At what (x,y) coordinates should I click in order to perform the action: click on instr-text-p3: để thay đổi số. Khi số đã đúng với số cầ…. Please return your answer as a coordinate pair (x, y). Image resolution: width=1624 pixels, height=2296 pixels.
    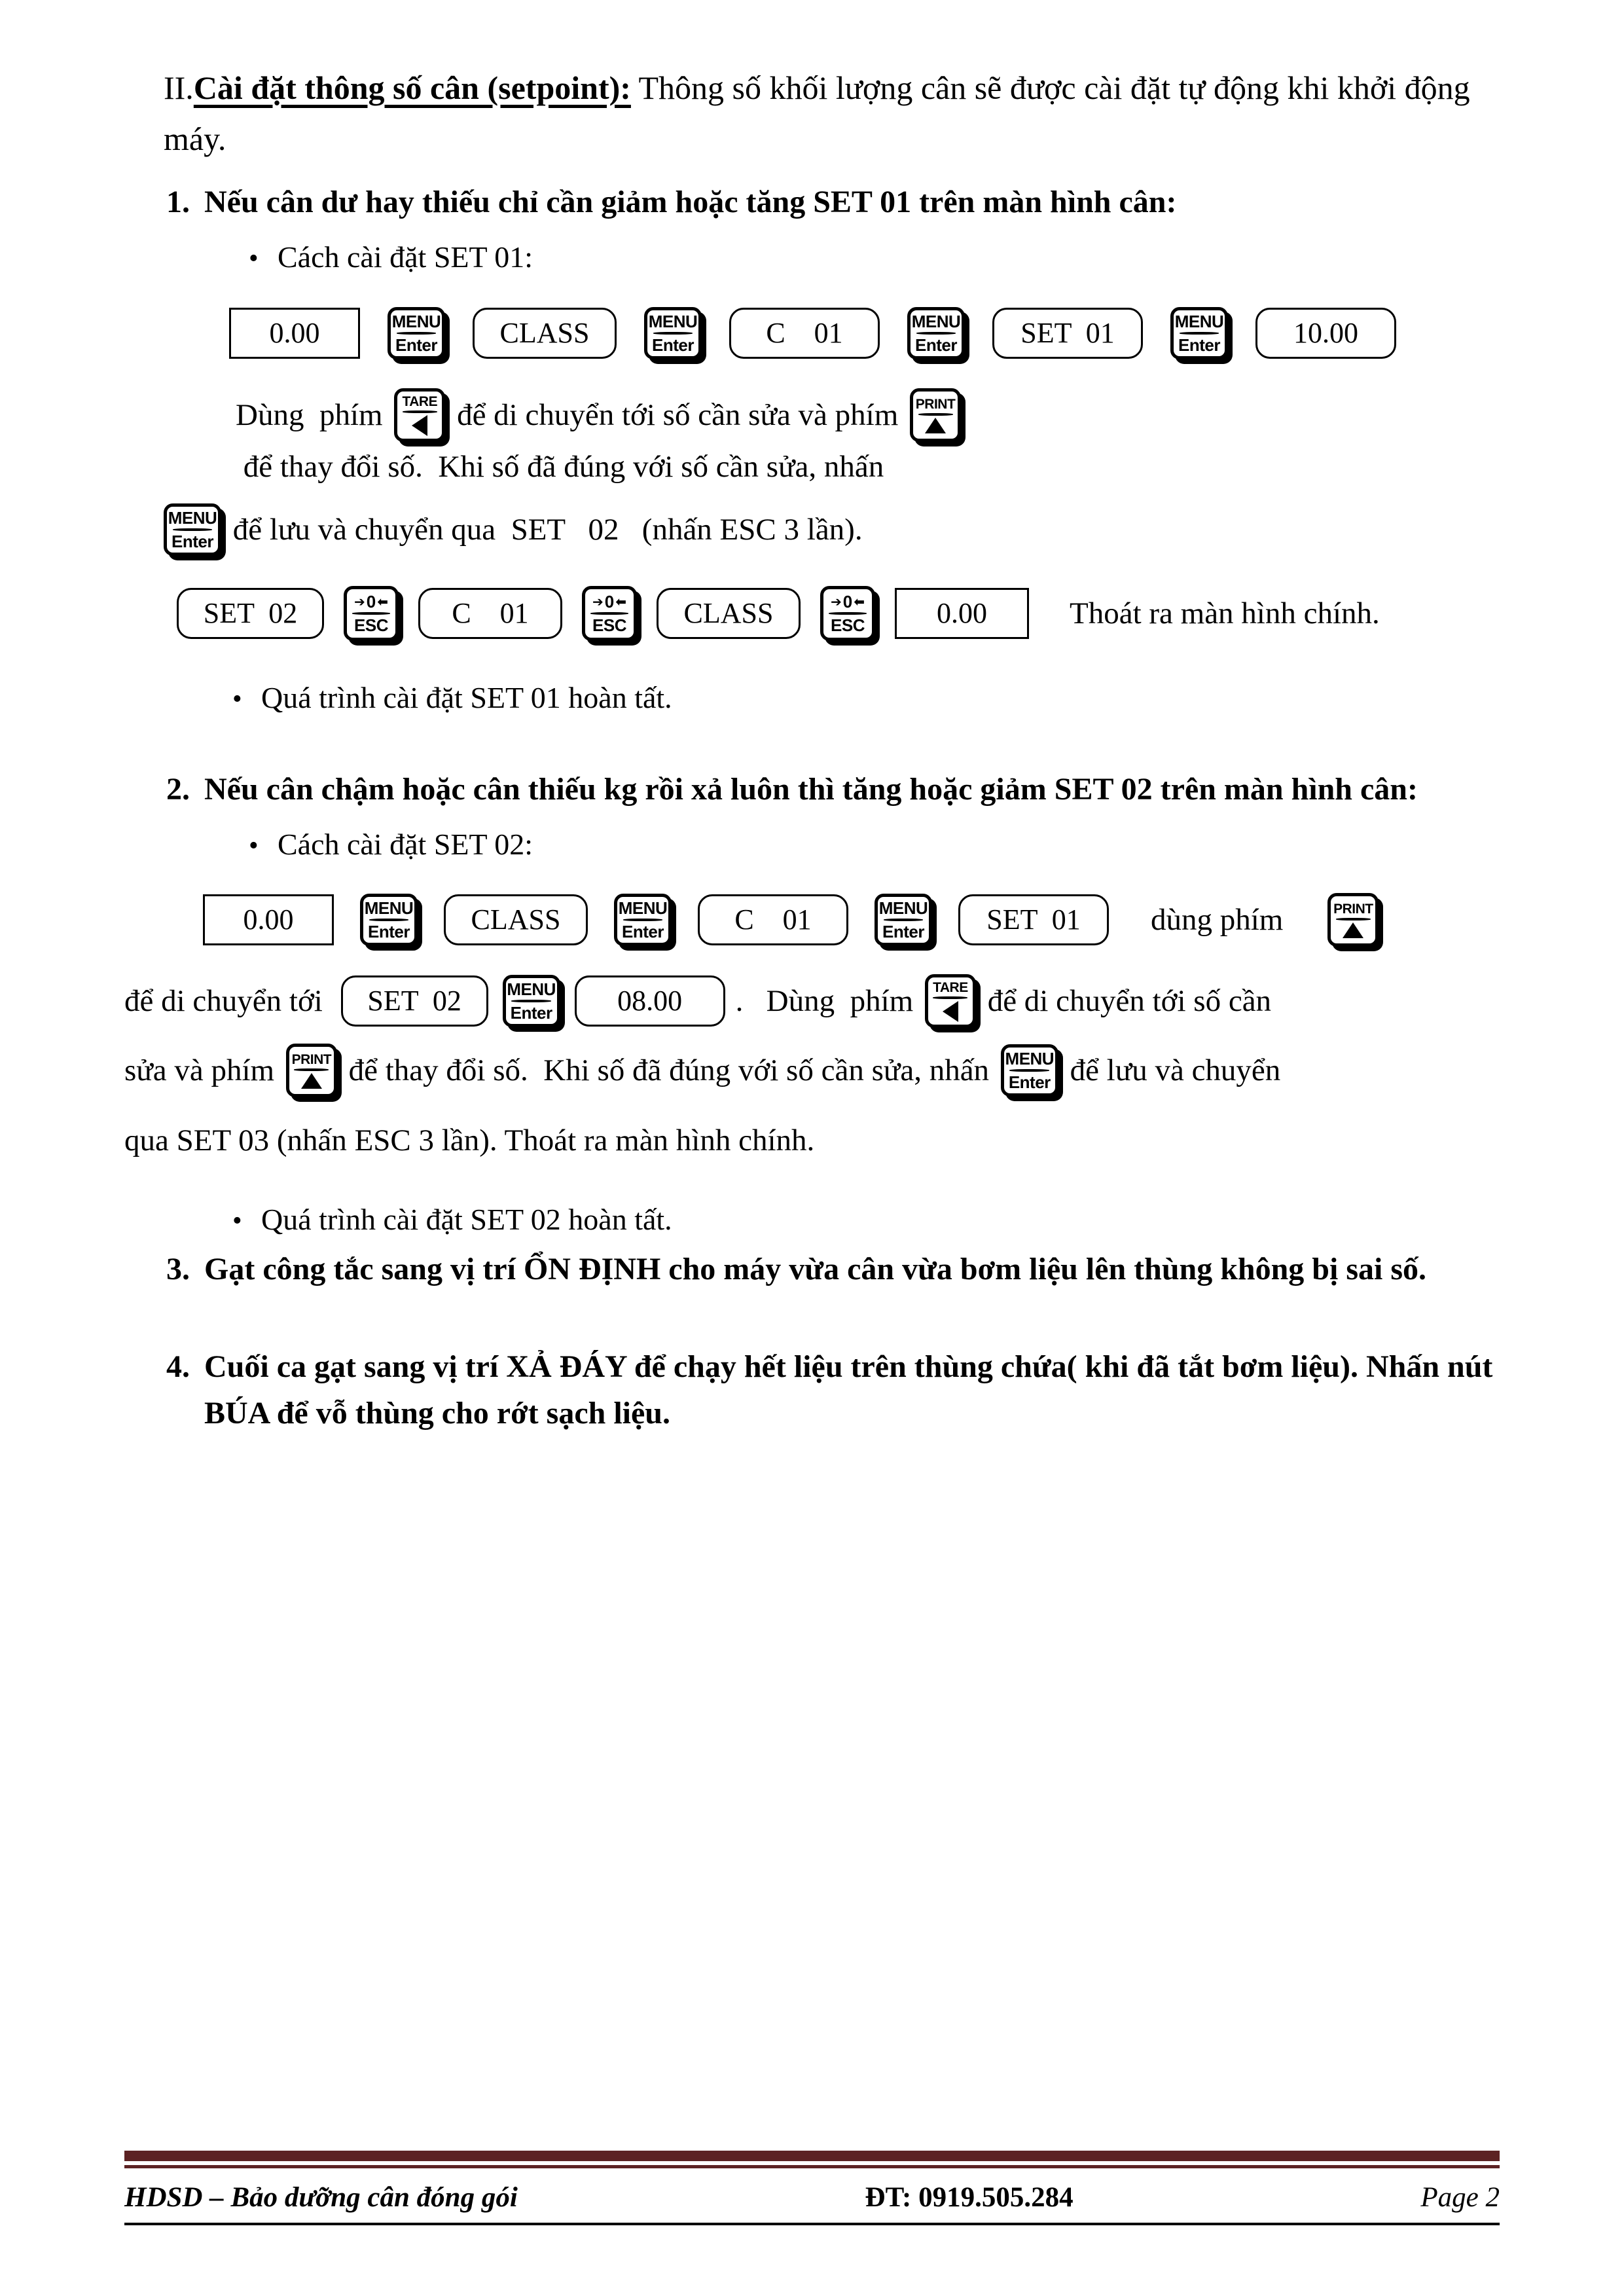
    Looking at the image, I should click on (564, 467).